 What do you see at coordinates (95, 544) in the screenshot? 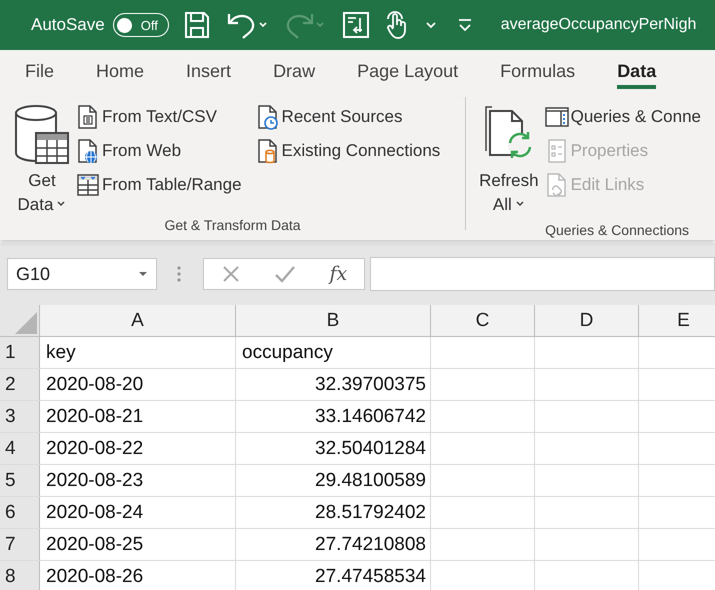
I see `table-cell: 2020-08-25` at bounding box center [95, 544].